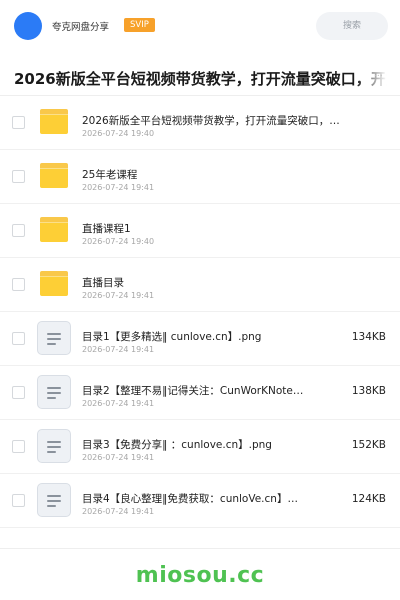  Describe the element at coordinates (200, 548) in the screenshot. I see `footer-divider` at that location.